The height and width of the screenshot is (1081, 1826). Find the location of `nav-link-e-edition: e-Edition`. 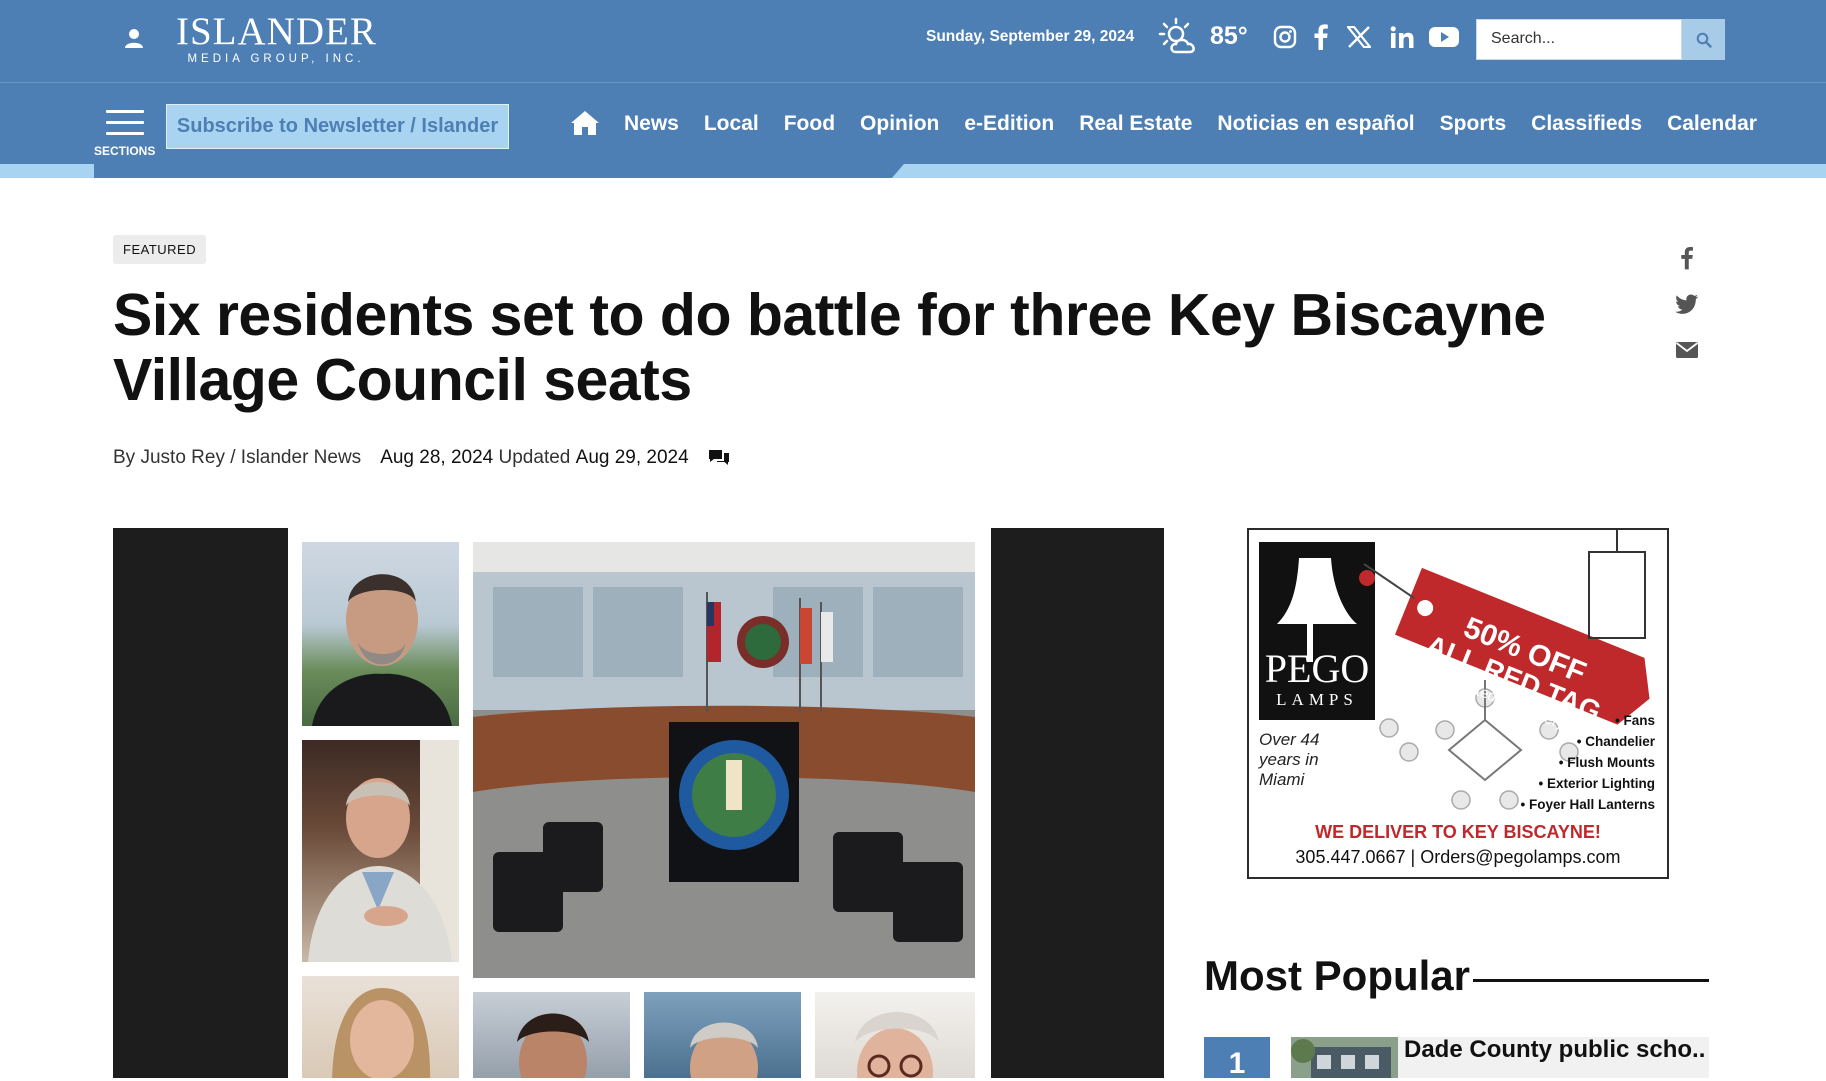

nav-link-e-edition: e-Edition is located at coordinates (1009, 124).